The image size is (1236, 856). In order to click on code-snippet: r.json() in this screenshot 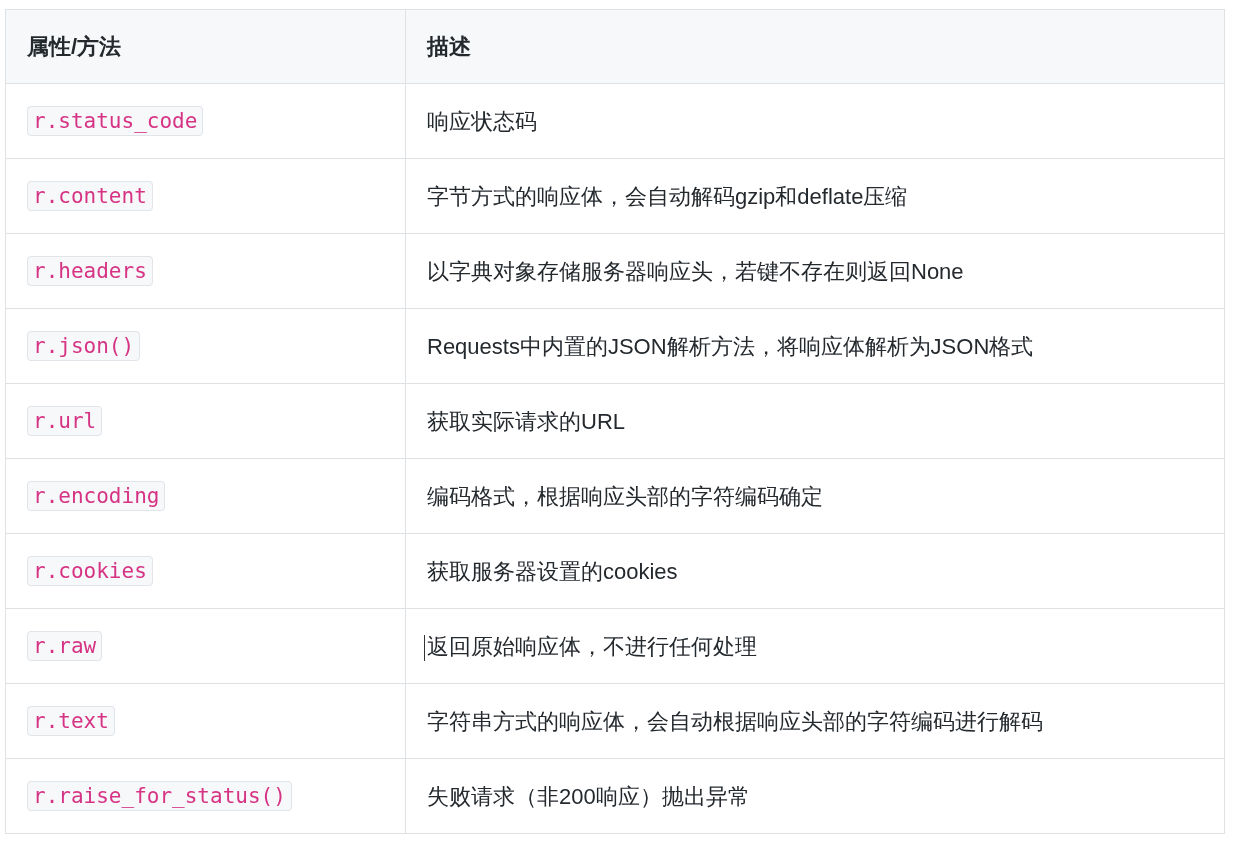, I will do `click(84, 346)`.